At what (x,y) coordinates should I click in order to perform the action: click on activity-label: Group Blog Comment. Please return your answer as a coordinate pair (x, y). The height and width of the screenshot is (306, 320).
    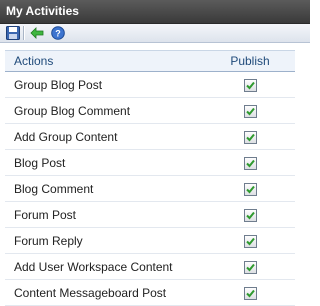
    Looking at the image, I should click on (72, 110).